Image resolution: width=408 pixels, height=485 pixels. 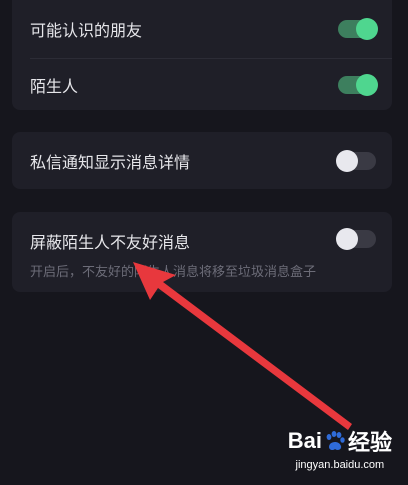 I want to click on possible-friends-toggle, so click(x=358, y=29).